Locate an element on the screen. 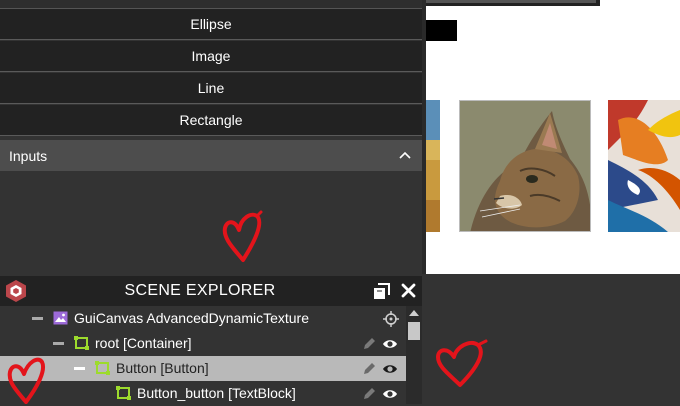 The width and height of the screenshot is (680, 406). dock-window-icon is located at coordinates (381, 291).